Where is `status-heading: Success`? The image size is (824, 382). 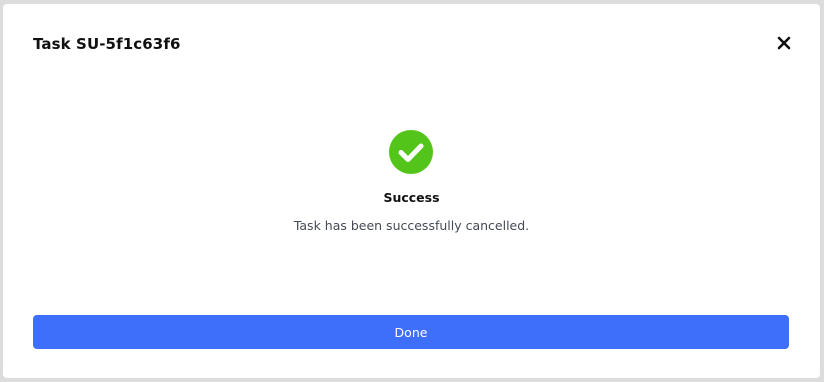 status-heading: Success is located at coordinates (411, 197).